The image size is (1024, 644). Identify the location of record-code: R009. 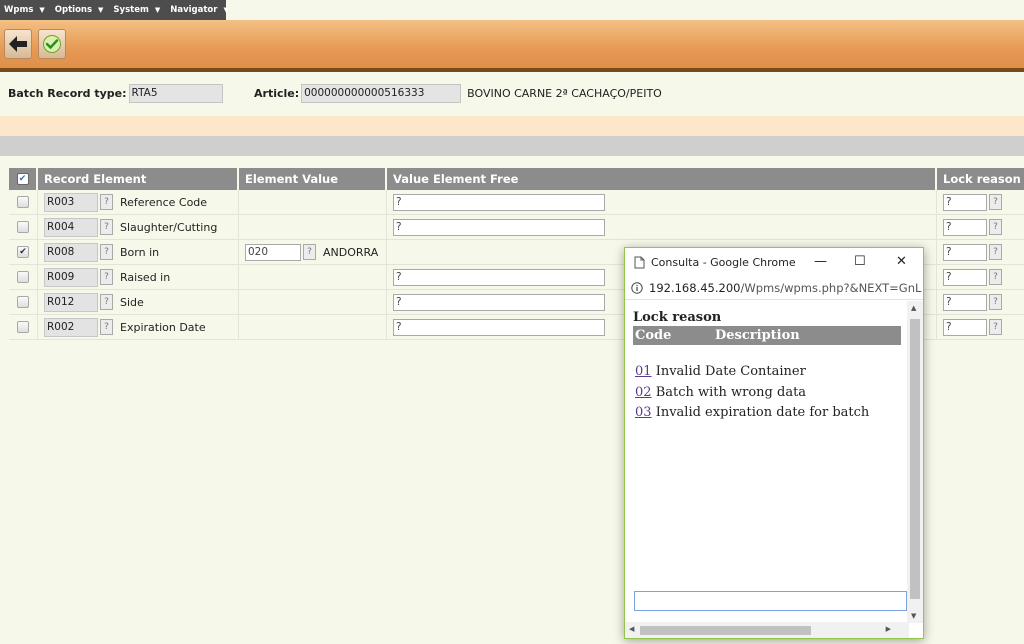
(71, 277).